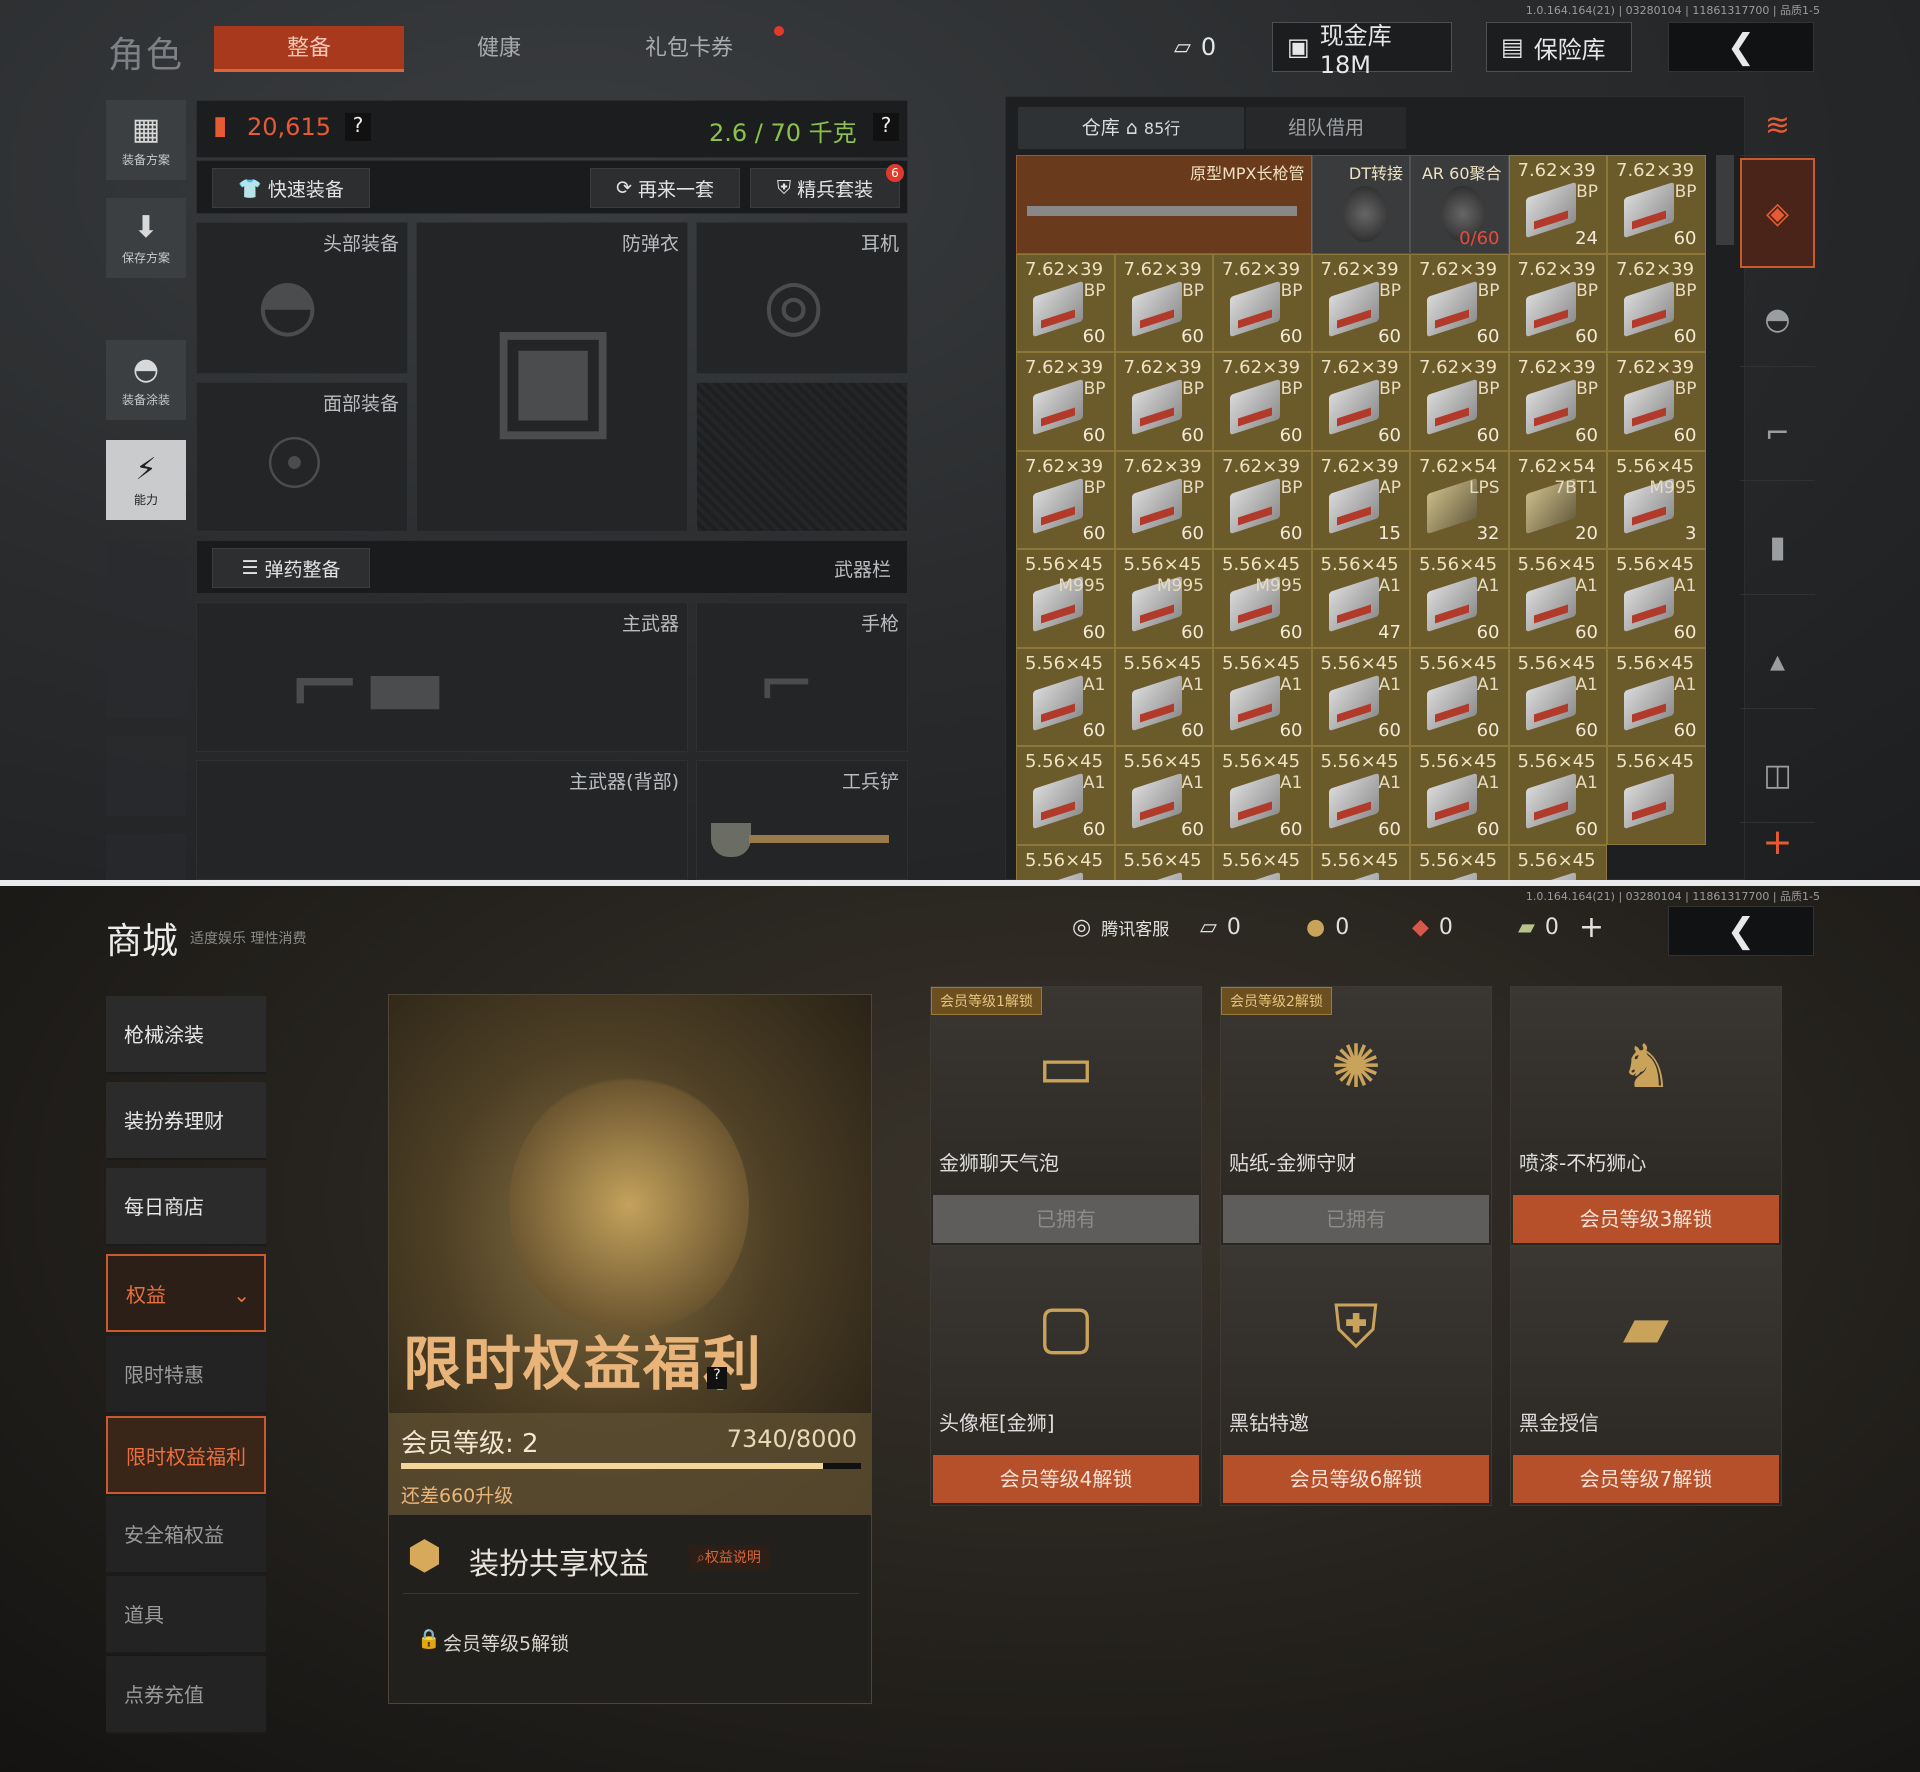  I want to click on unlock-button: 会员等级7解锁, so click(1646, 1479).